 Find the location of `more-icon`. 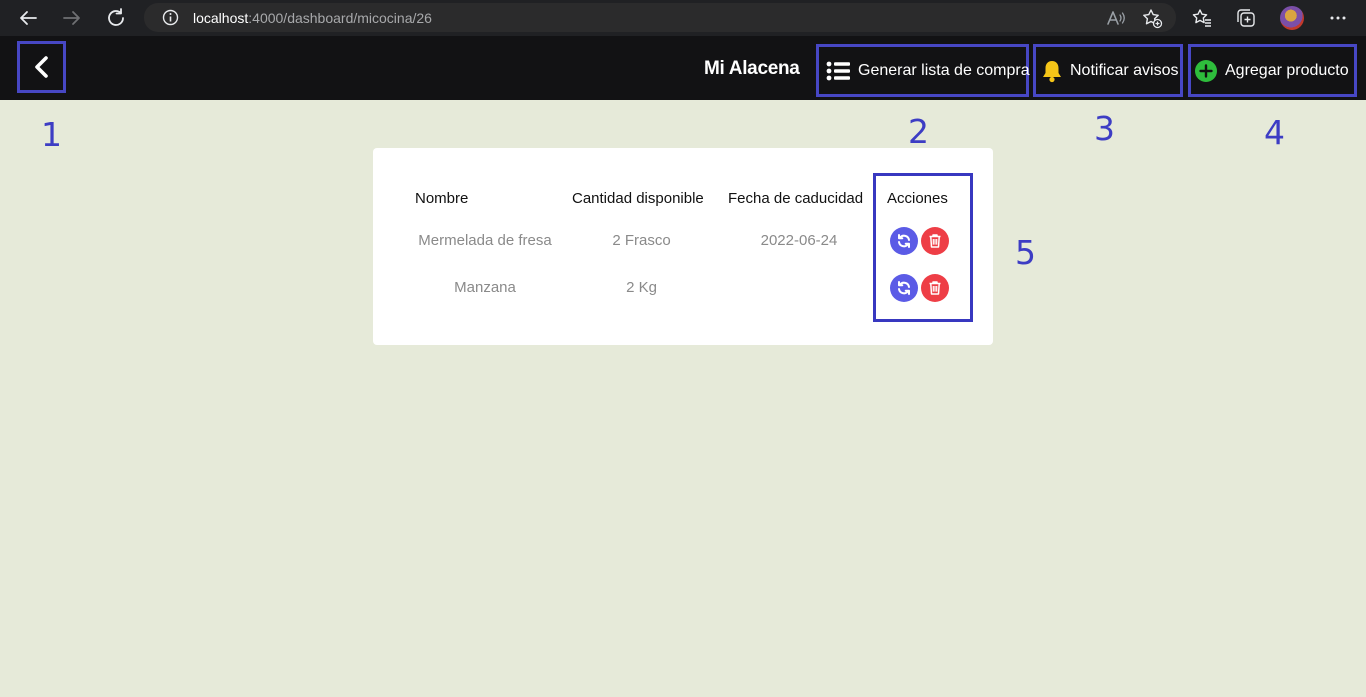

more-icon is located at coordinates (1338, 18).